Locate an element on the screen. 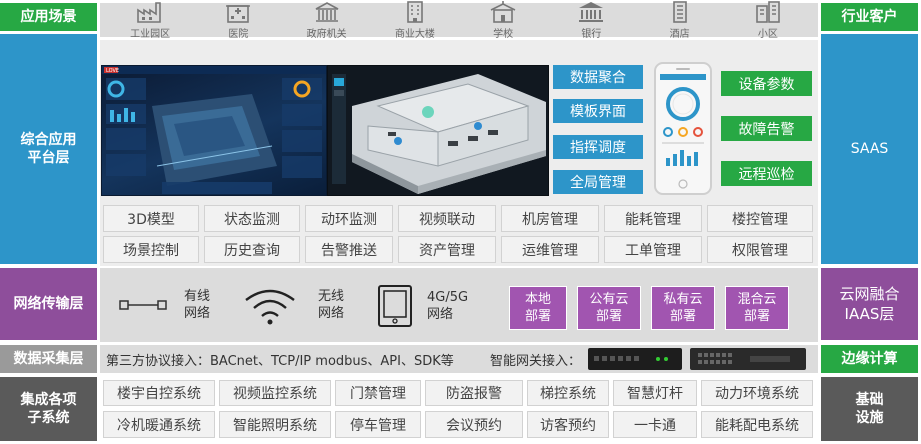 This screenshot has height=444, width=921. subsystem-smart-pole: 智慧灯杆 is located at coordinates (655, 393).